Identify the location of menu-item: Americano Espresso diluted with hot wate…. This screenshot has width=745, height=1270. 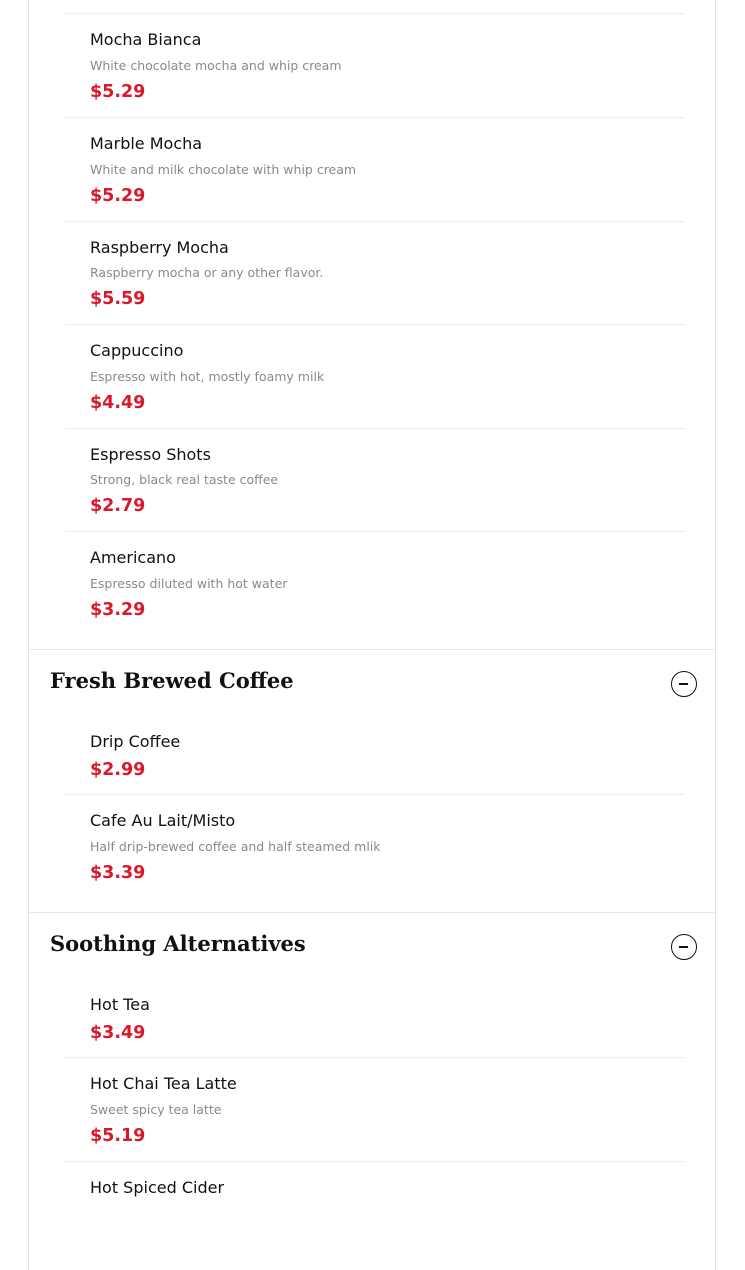
(372, 590).